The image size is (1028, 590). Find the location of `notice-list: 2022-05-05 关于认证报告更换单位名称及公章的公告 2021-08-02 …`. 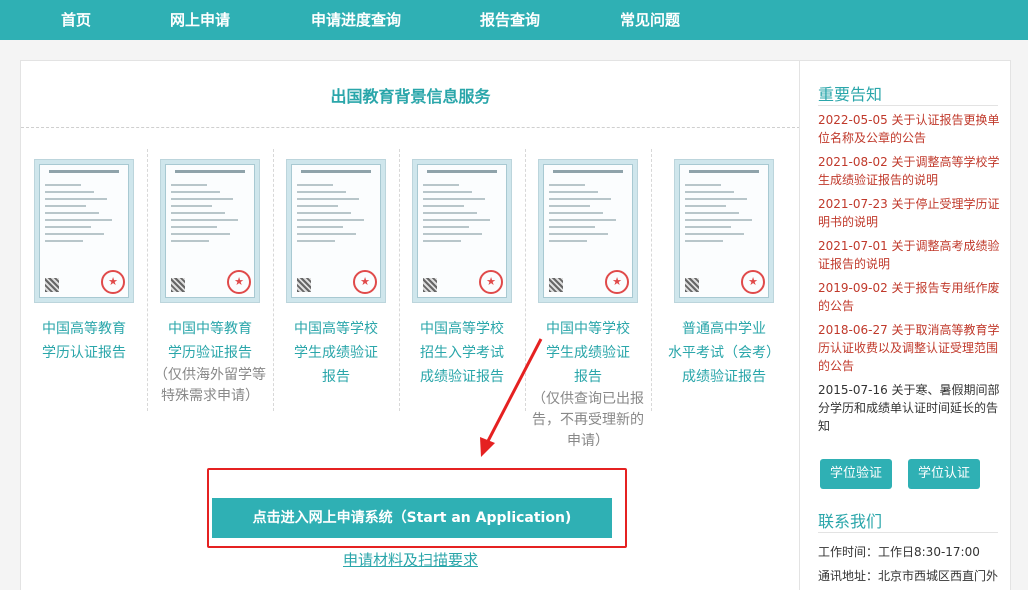

notice-list: 2022-05-05 关于认证报告更换单位名称及公章的公告 2021-08-02 … is located at coordinates (909, 276).